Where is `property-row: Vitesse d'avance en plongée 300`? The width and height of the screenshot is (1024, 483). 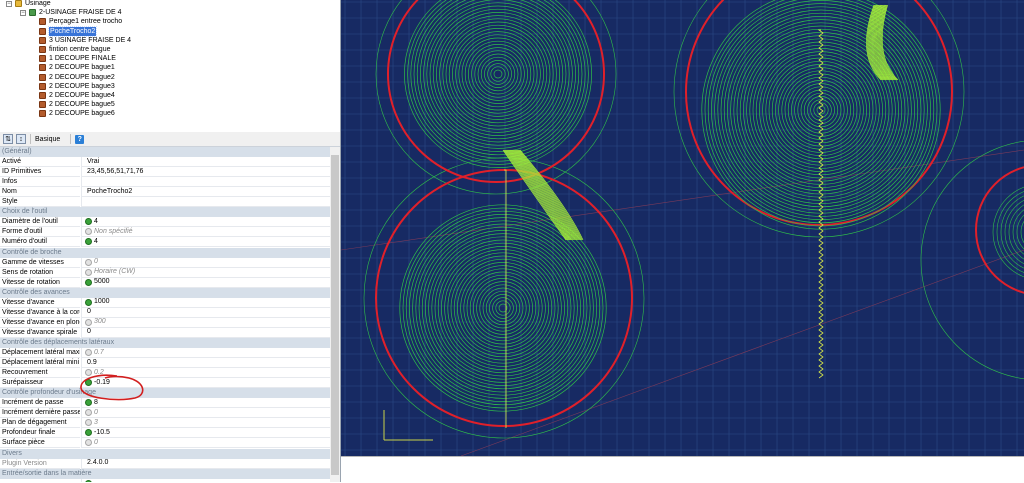
property-row: Vitesse d'avance en plongée 300 is located at coordinates (165, 322).